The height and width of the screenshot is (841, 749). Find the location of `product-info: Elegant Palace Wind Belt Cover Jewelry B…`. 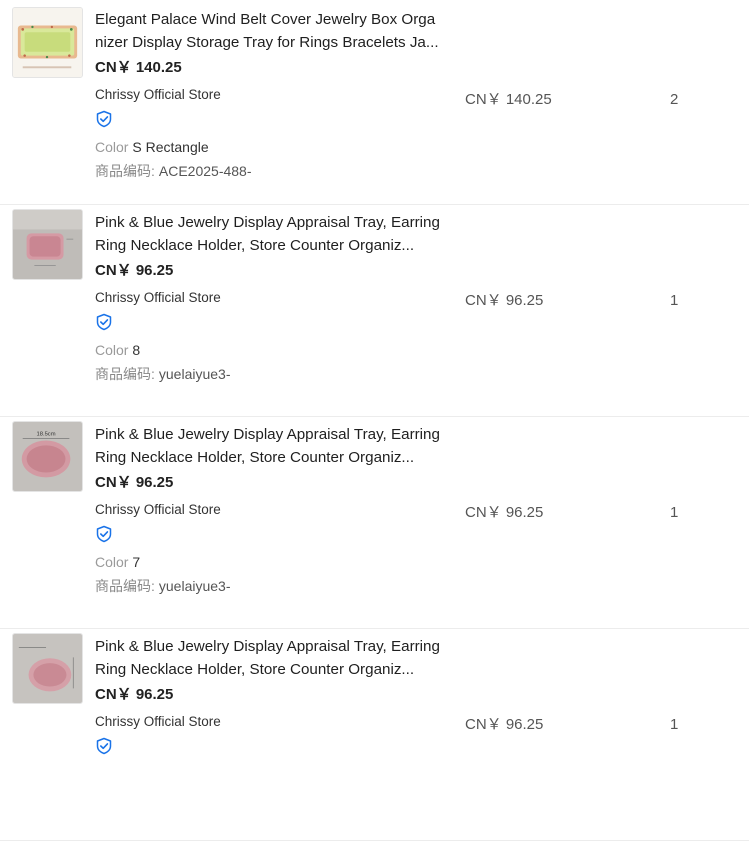

product-info: Elegant Palace Wind Belt Cover Jewelry B… is located at coordinates (267, 94).